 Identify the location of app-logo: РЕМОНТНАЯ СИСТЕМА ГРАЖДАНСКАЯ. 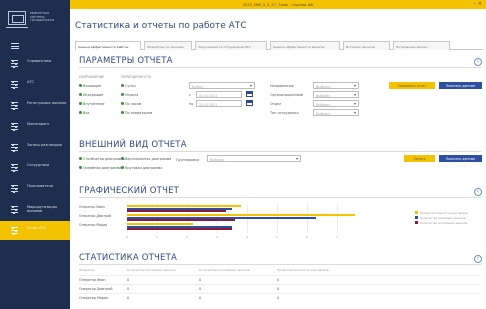
(35, 26).